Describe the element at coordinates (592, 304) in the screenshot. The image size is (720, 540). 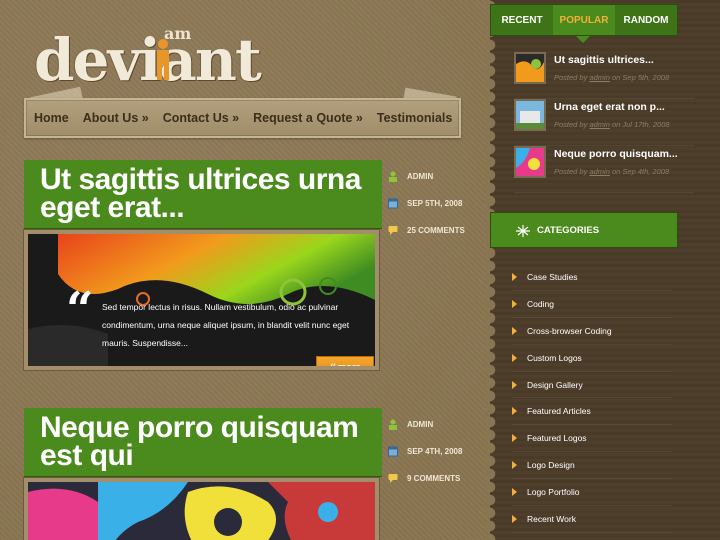
I see `category-item: Coding` at that location.